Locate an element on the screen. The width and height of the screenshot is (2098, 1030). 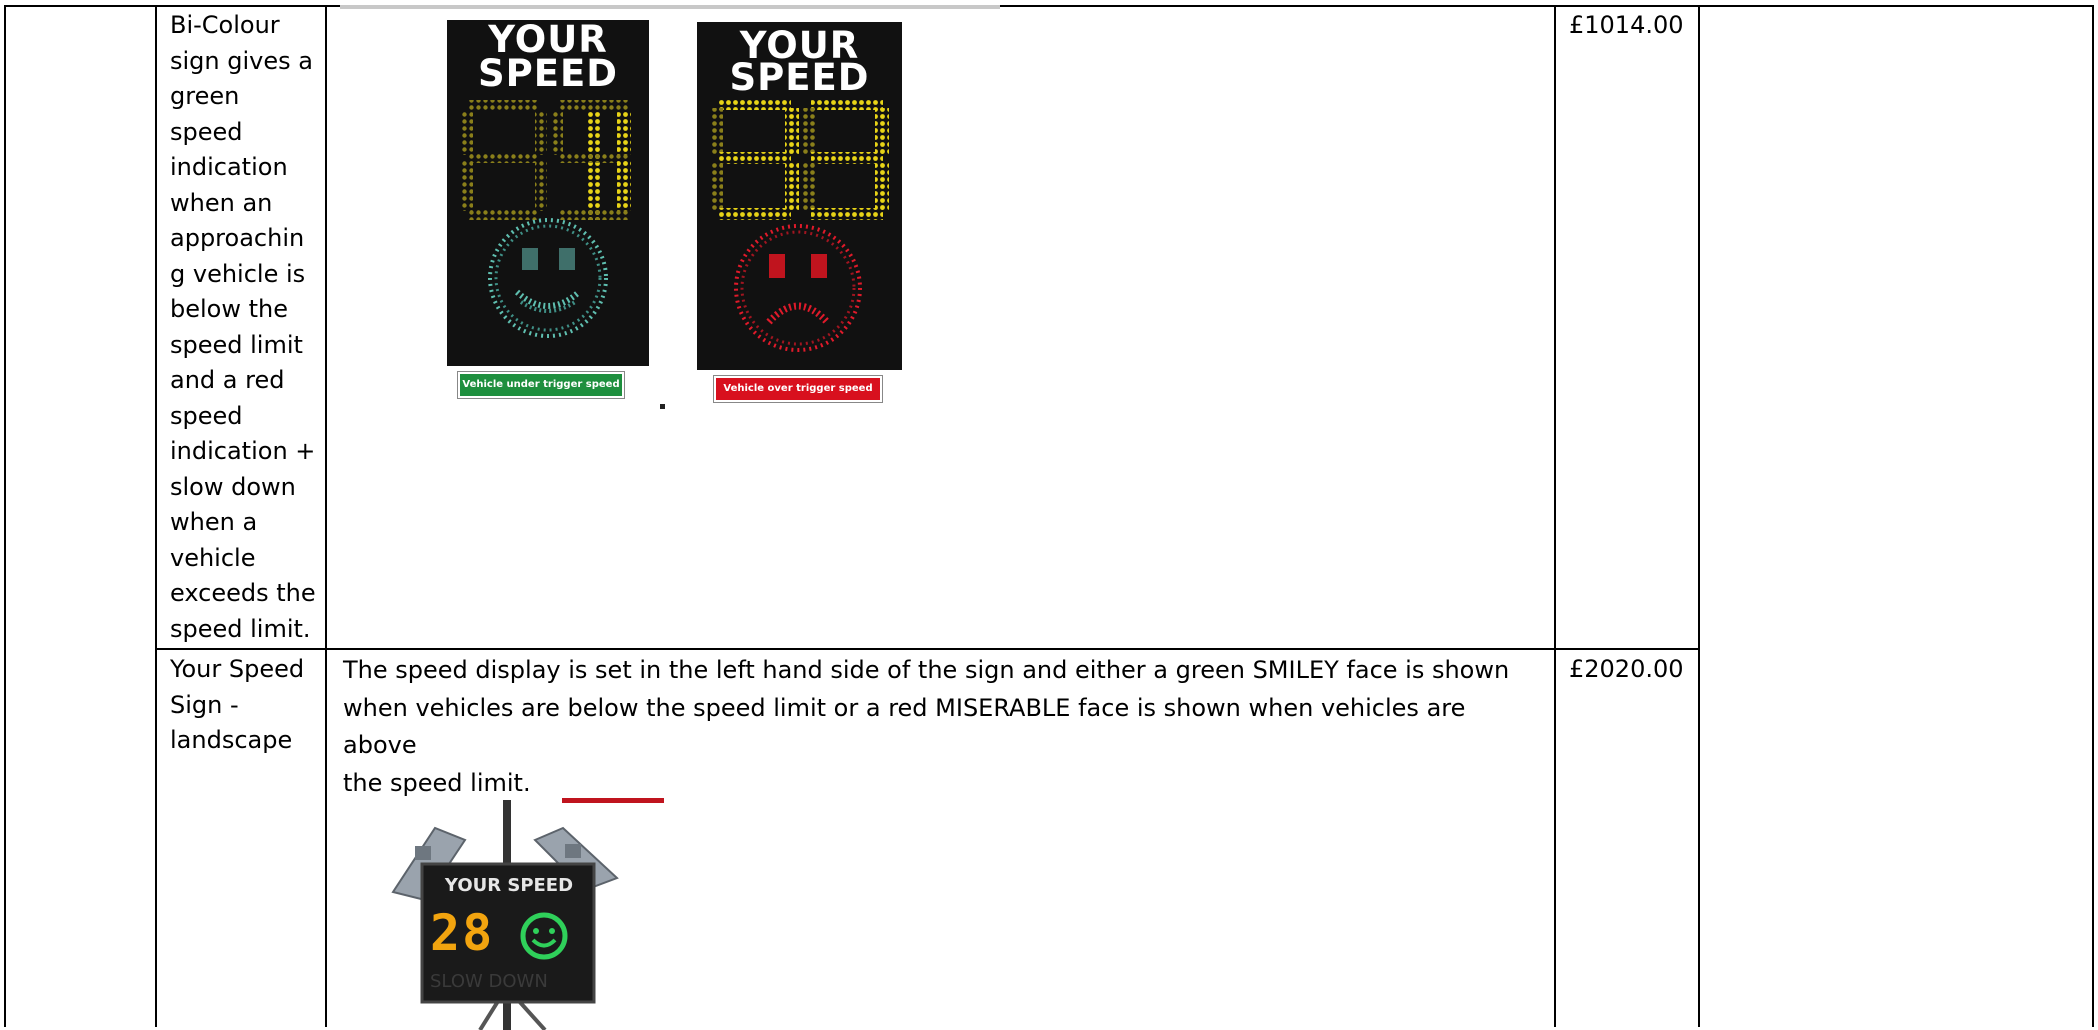
badge-over-speed: Vehicle over trigger speed is located at coordinates (798, 389).